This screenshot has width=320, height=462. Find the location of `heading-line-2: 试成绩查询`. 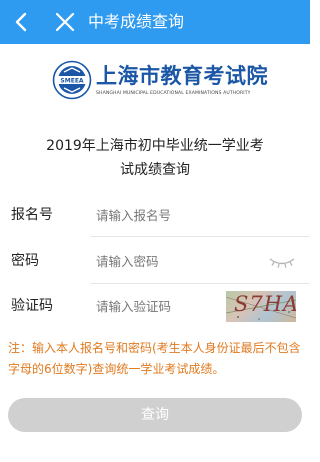

heading-line-2: 试成绩查询 is located at coordinates (155, 170).